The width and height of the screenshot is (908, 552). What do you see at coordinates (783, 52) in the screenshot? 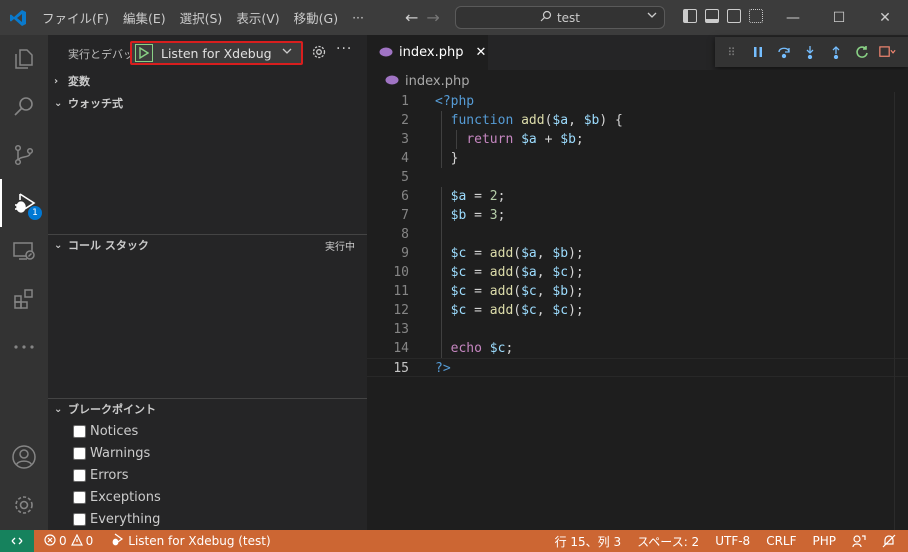
I see `step-over-icon` at bounding box center [783, 52].